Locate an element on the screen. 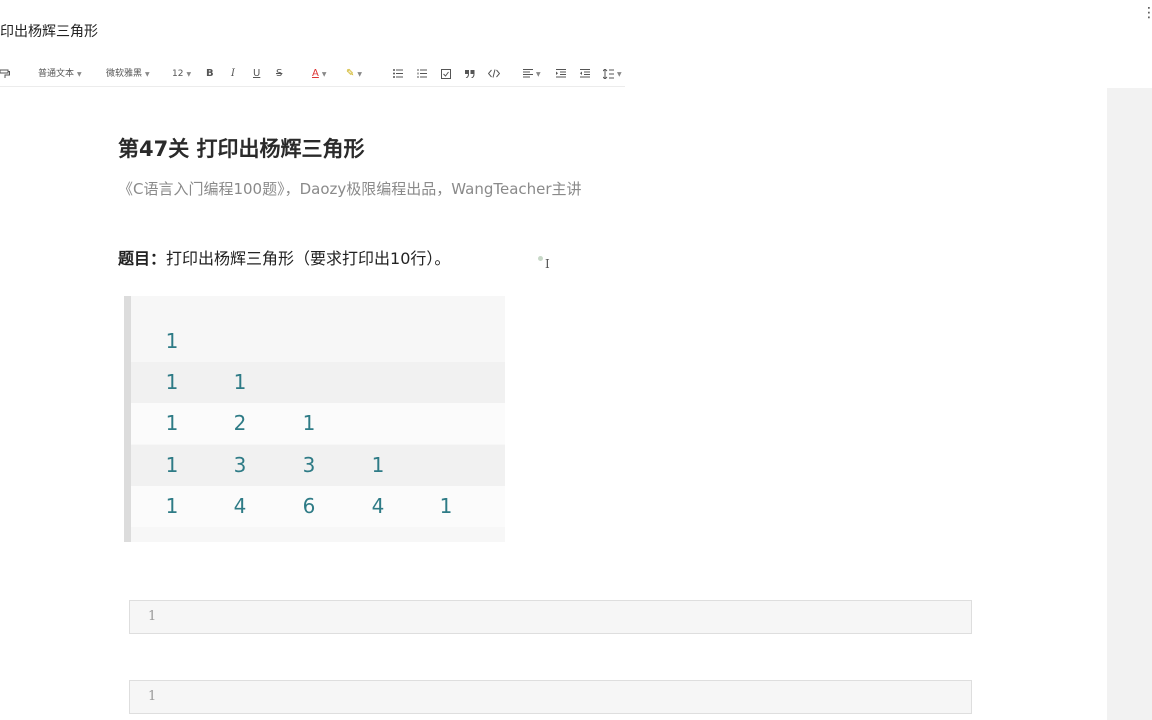  text-color-icon: A is located at coordinates (315, 73).